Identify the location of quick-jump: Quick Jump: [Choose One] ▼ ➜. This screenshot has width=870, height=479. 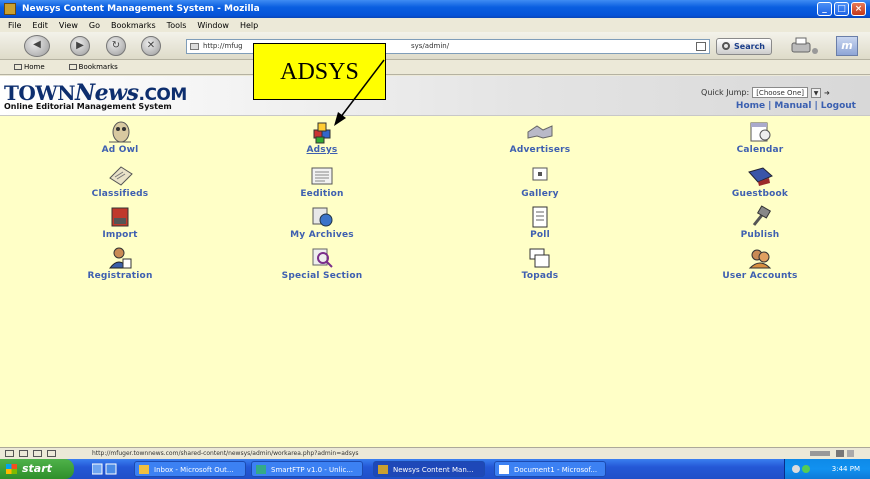
(766, 92).